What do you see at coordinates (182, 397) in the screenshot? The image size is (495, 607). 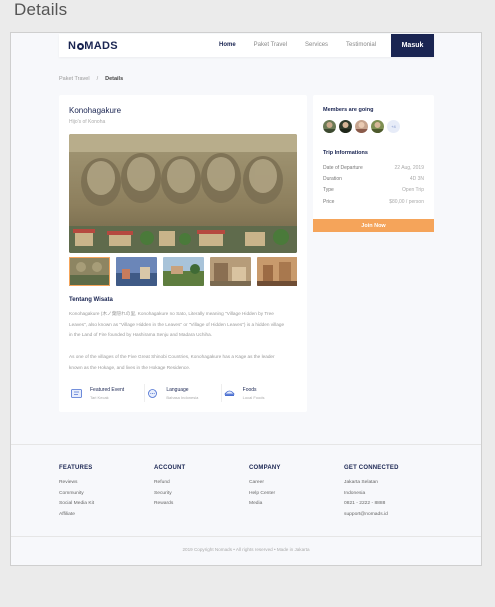 I see `feature-subtitle: Bahasa Indonesia` at bounding box center [182, 397].